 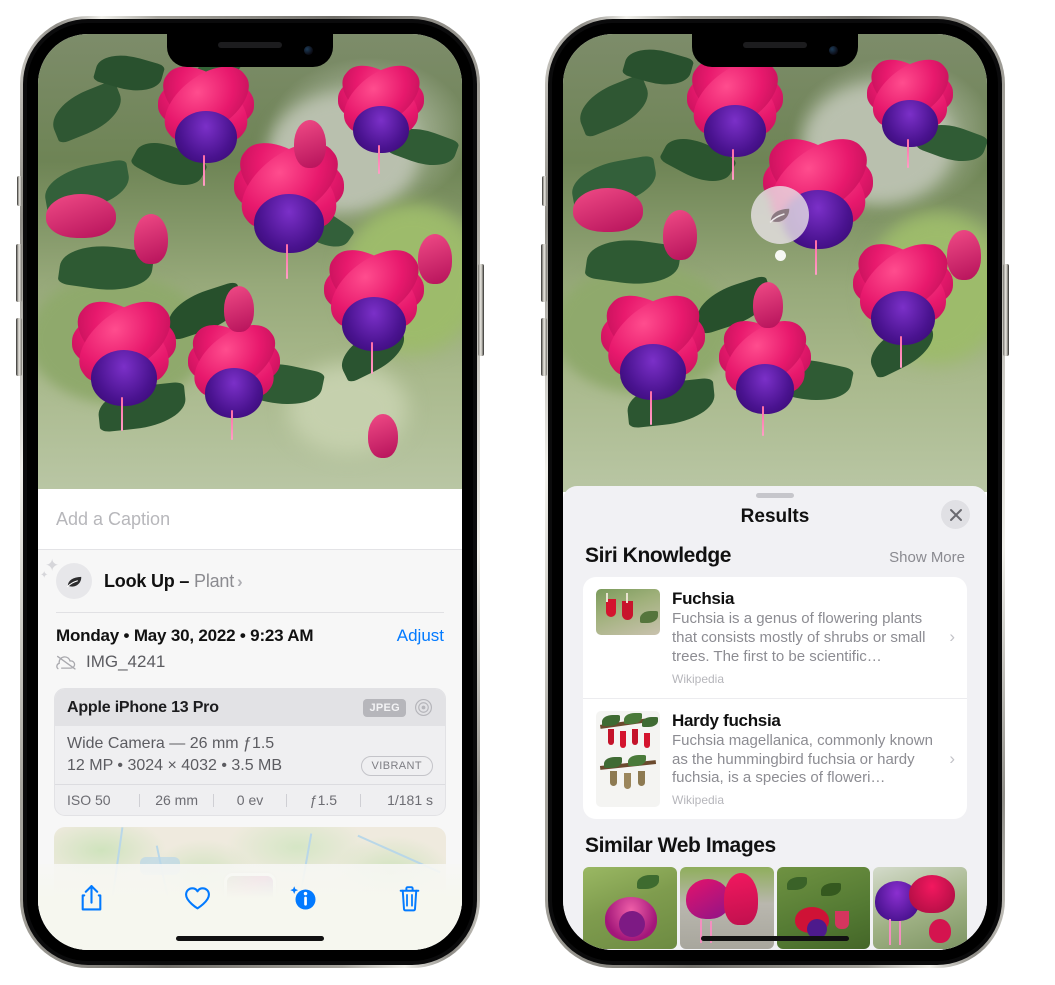 I want to click on section-title: Siri Knowledge, so click(x=658, y=555).